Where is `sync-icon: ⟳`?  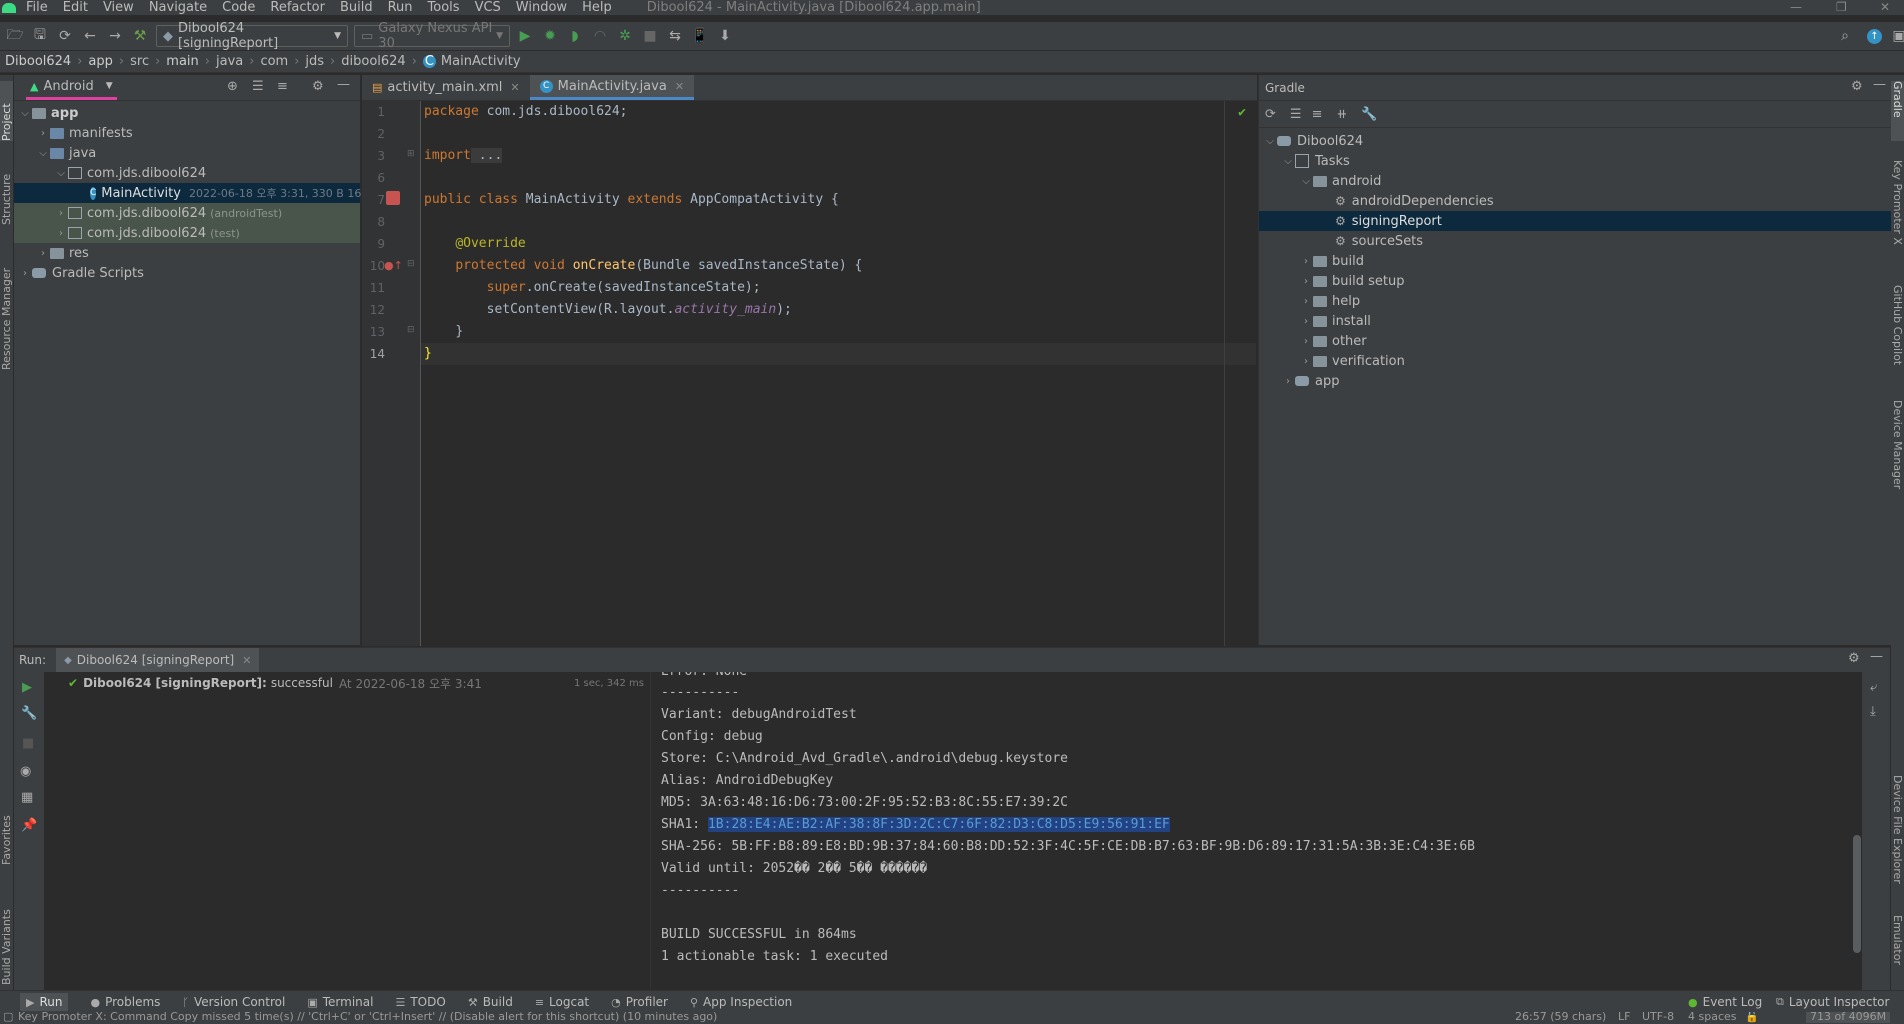
sync-icon: ⟳ is located at coordinates (65, 36).